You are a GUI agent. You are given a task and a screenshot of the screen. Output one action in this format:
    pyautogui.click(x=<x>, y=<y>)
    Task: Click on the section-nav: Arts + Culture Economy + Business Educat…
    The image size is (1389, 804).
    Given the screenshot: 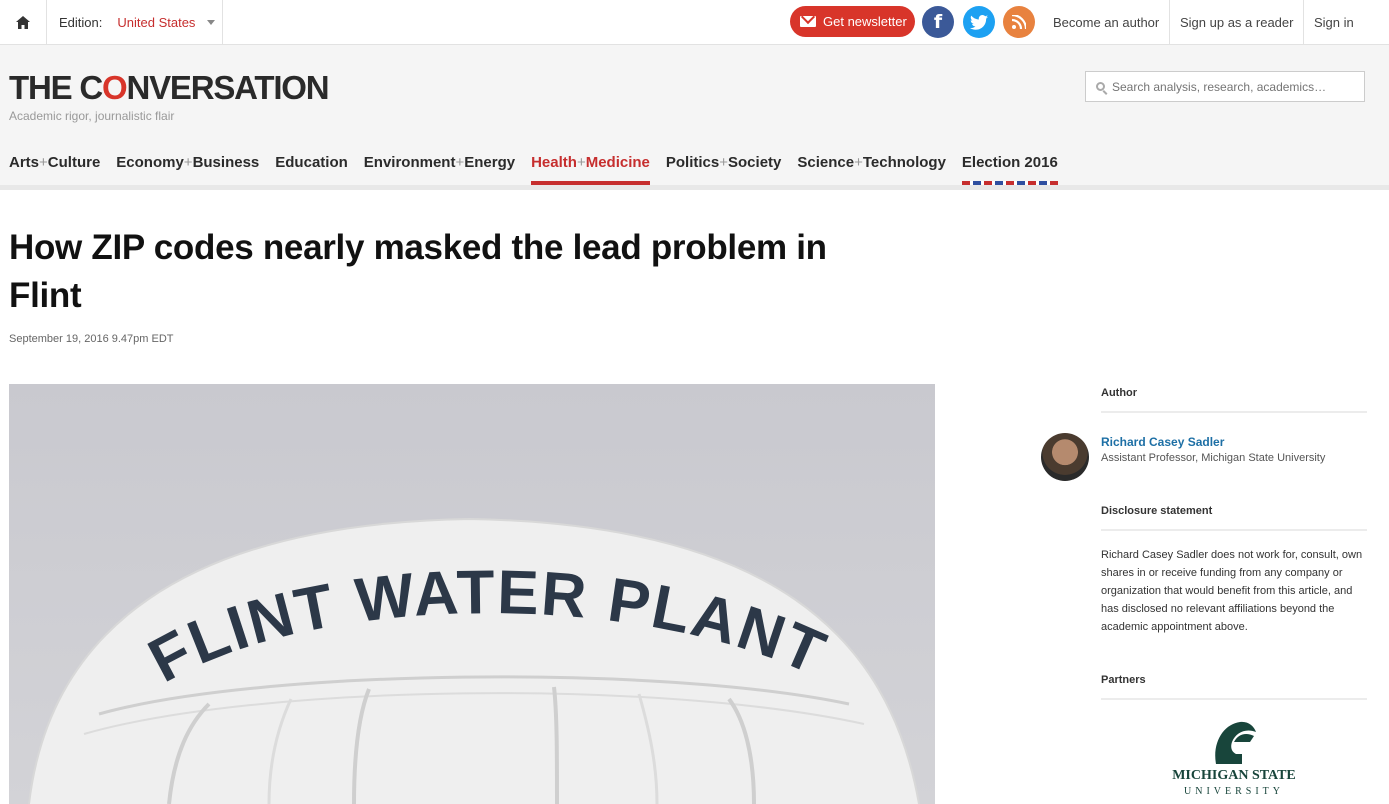 What is the action you would take?
    pyautogui.click(x=541, y=165)
    